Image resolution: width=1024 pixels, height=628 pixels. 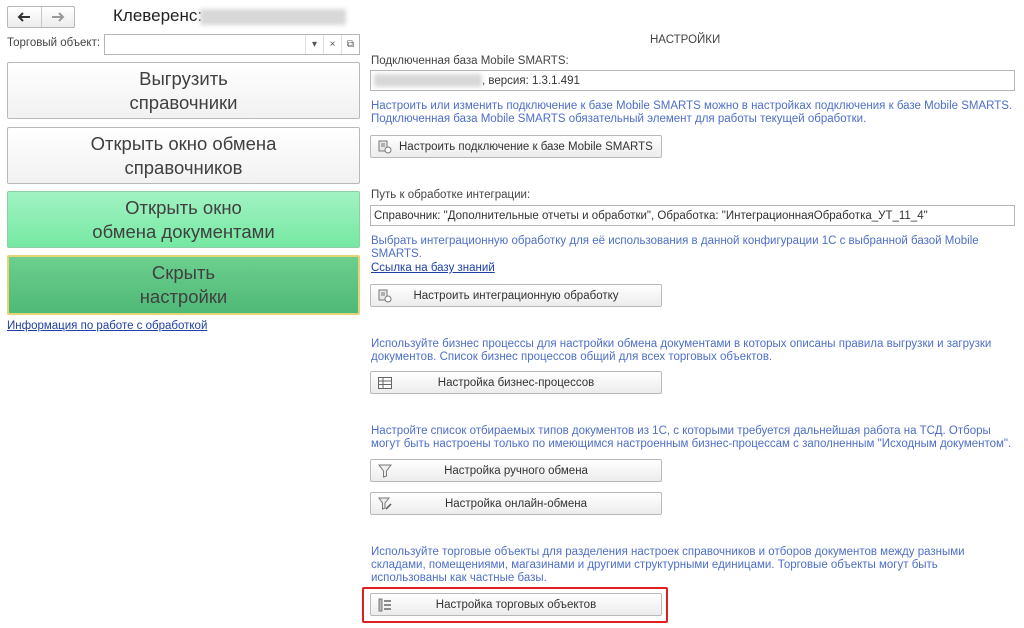 What do you see at coordinates (385, 471) in the screenshot?
I see `filter-icon` at bounding box center [385, 471].